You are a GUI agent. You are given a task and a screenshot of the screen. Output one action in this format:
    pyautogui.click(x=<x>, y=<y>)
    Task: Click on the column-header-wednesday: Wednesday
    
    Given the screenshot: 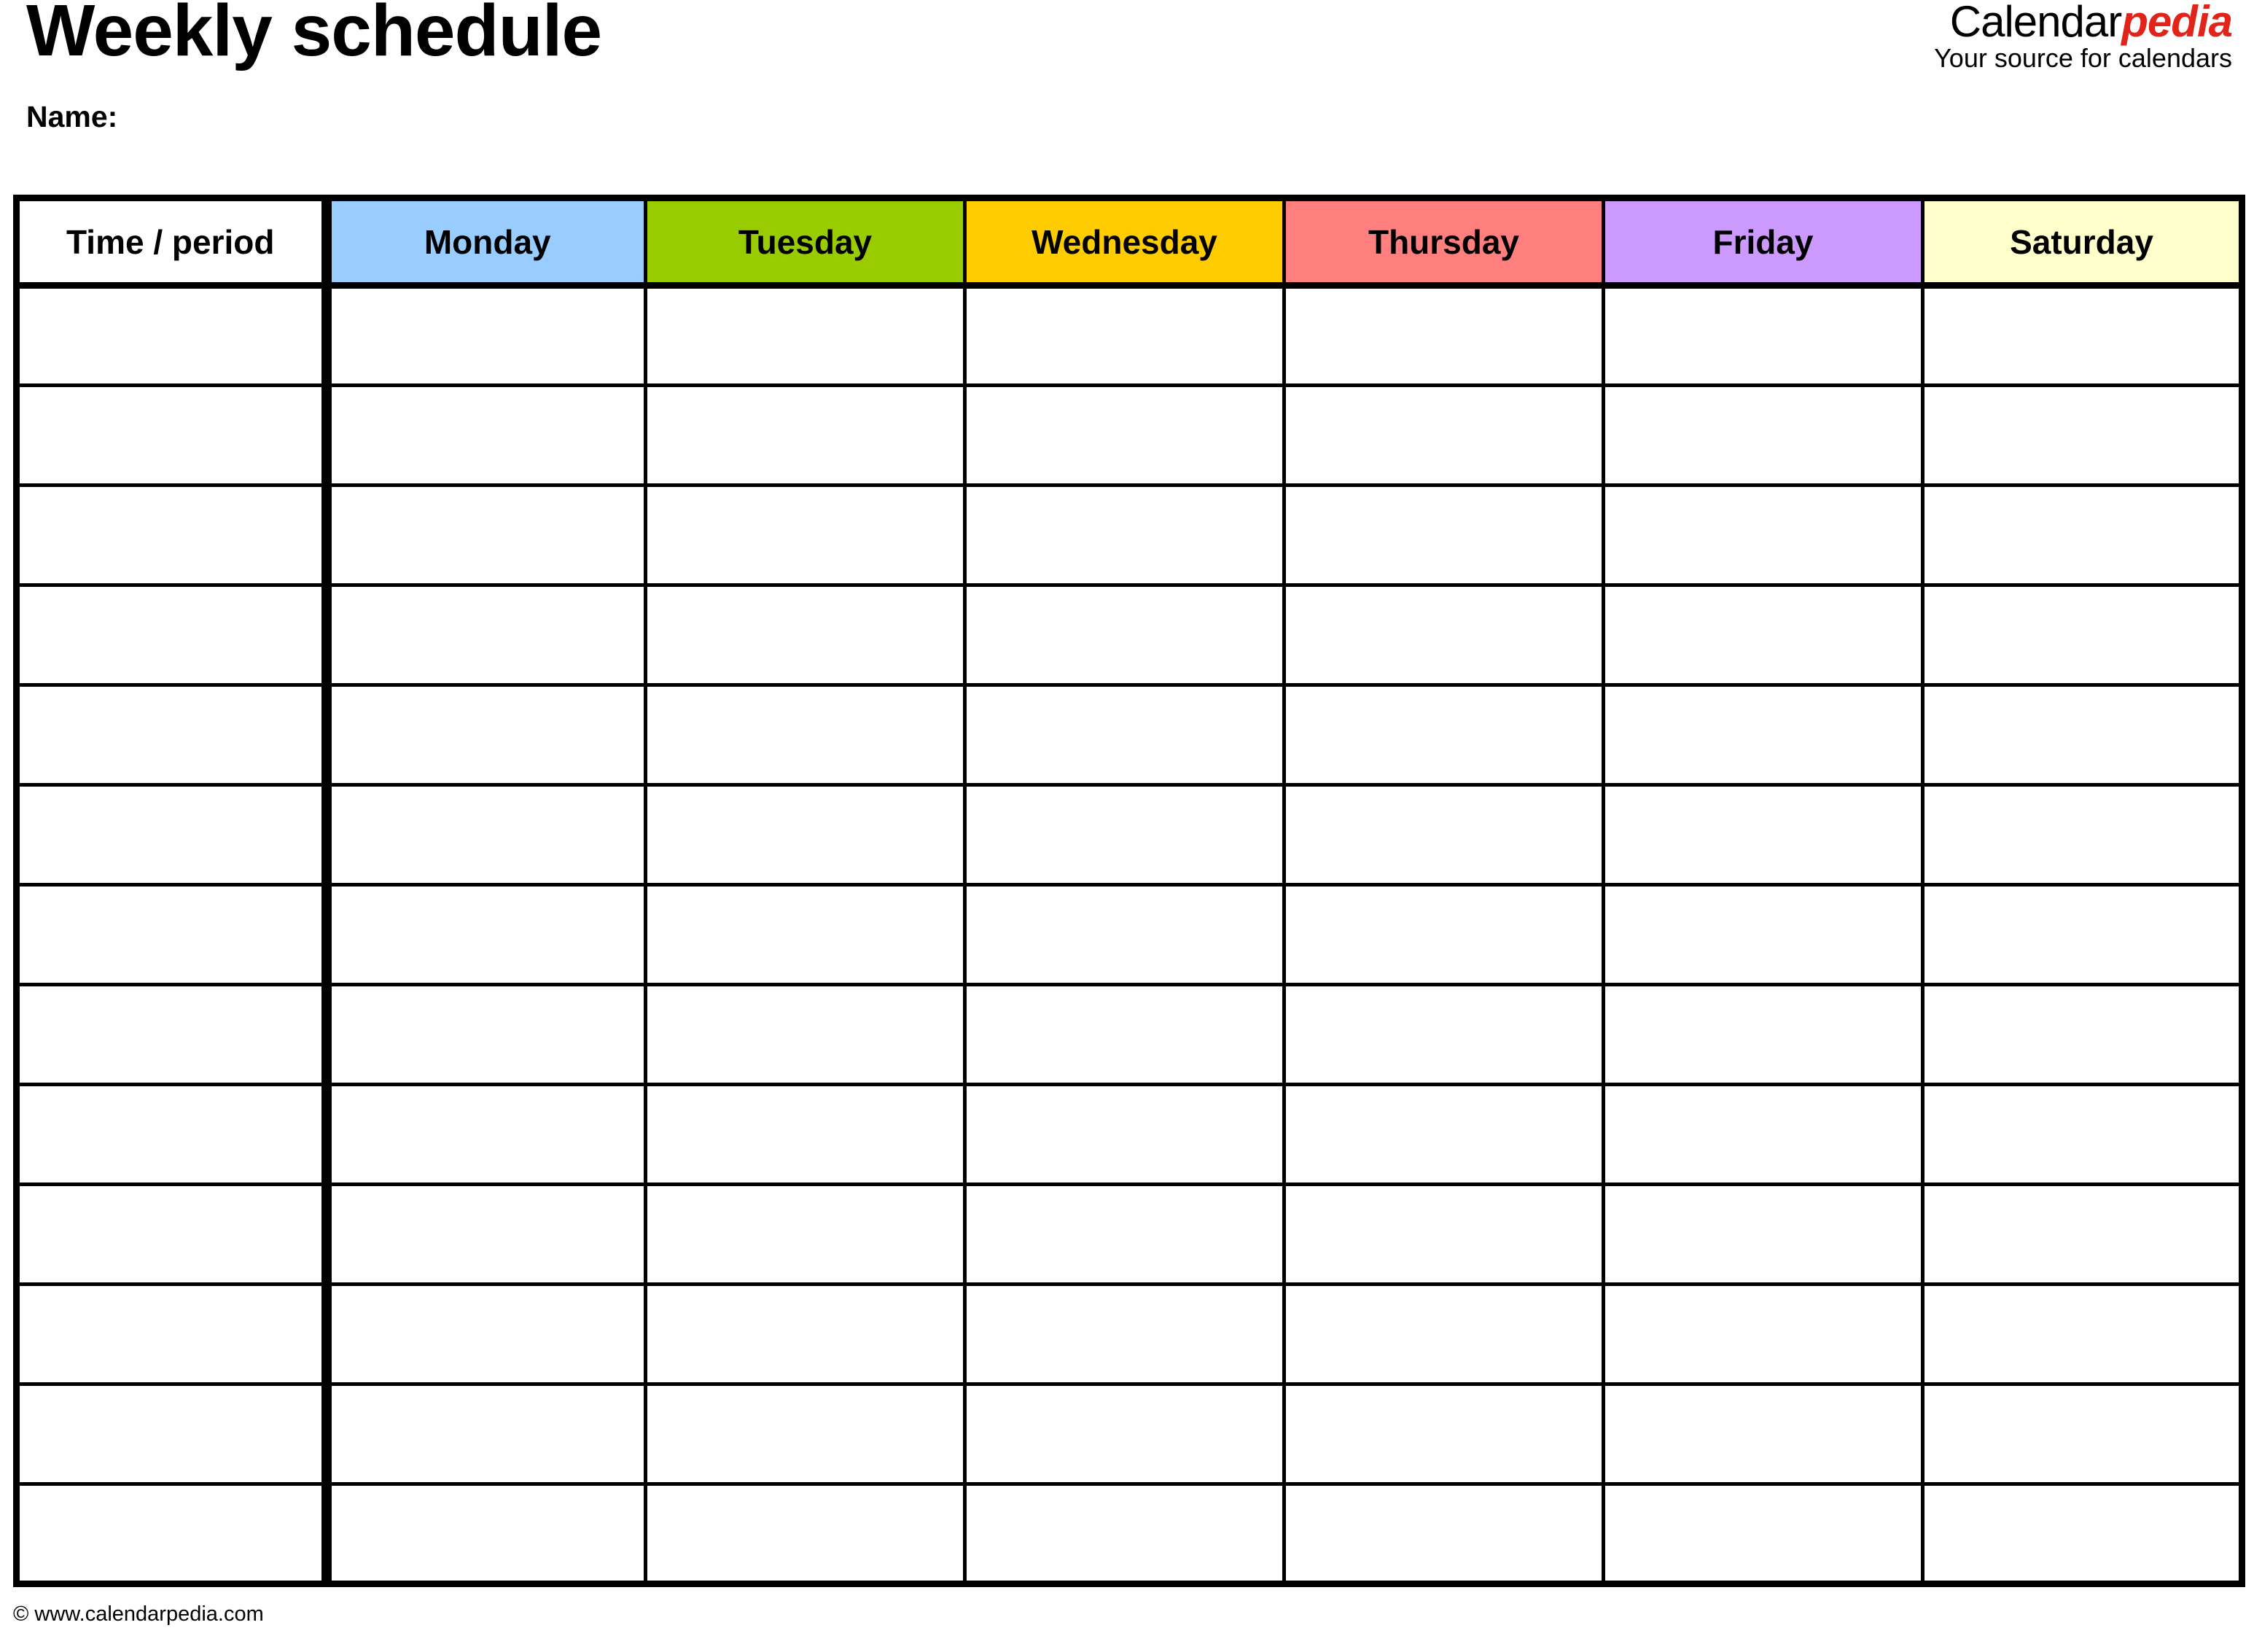 What is the action you would take?
    pyautogui.click(x=1124, y=243)
    